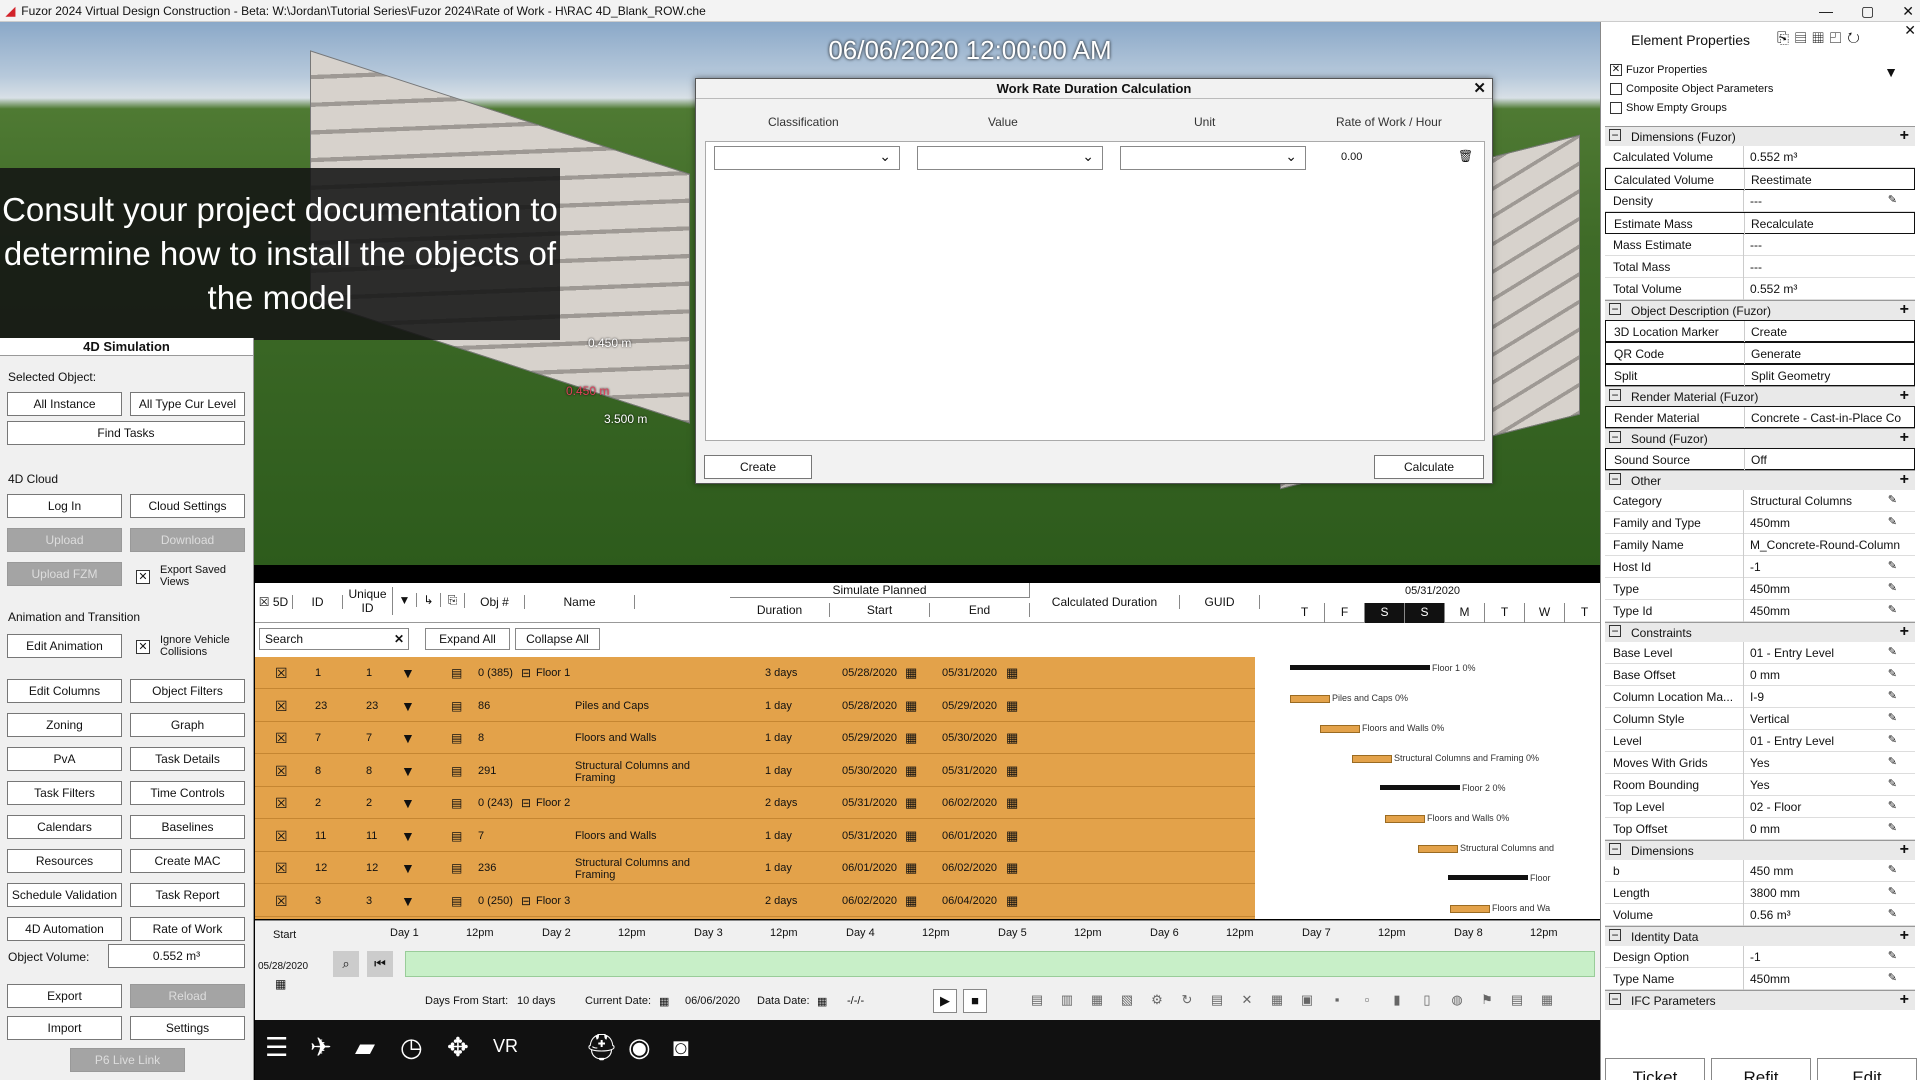 The height and width of the screenshot is (1080, 1920). I want to click on close-window-button: ✕, so click(1908, 11).